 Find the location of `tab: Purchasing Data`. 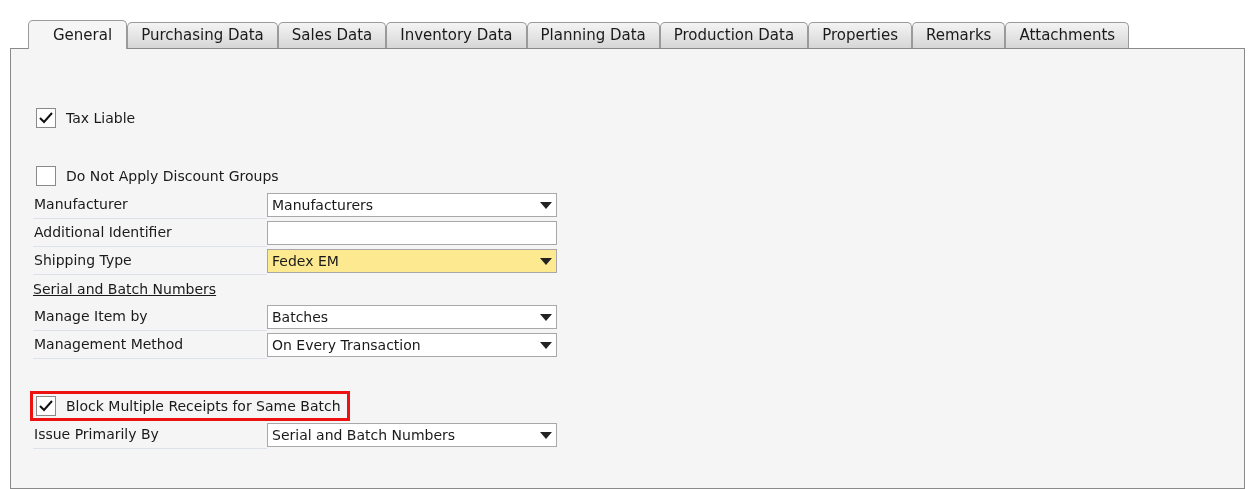

tab: Purchasing Data is located at coordinates (202, 35).